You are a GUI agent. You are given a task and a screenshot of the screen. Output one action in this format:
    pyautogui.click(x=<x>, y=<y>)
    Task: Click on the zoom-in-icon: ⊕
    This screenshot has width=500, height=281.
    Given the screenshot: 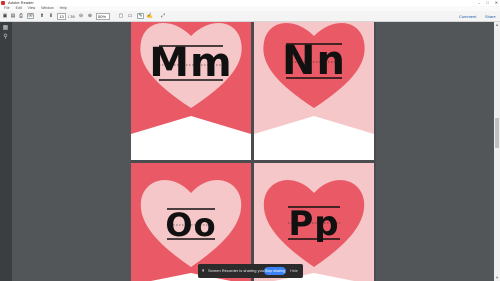 What is the action you would take?
    pyautogui.click(x=90, y=16)
    